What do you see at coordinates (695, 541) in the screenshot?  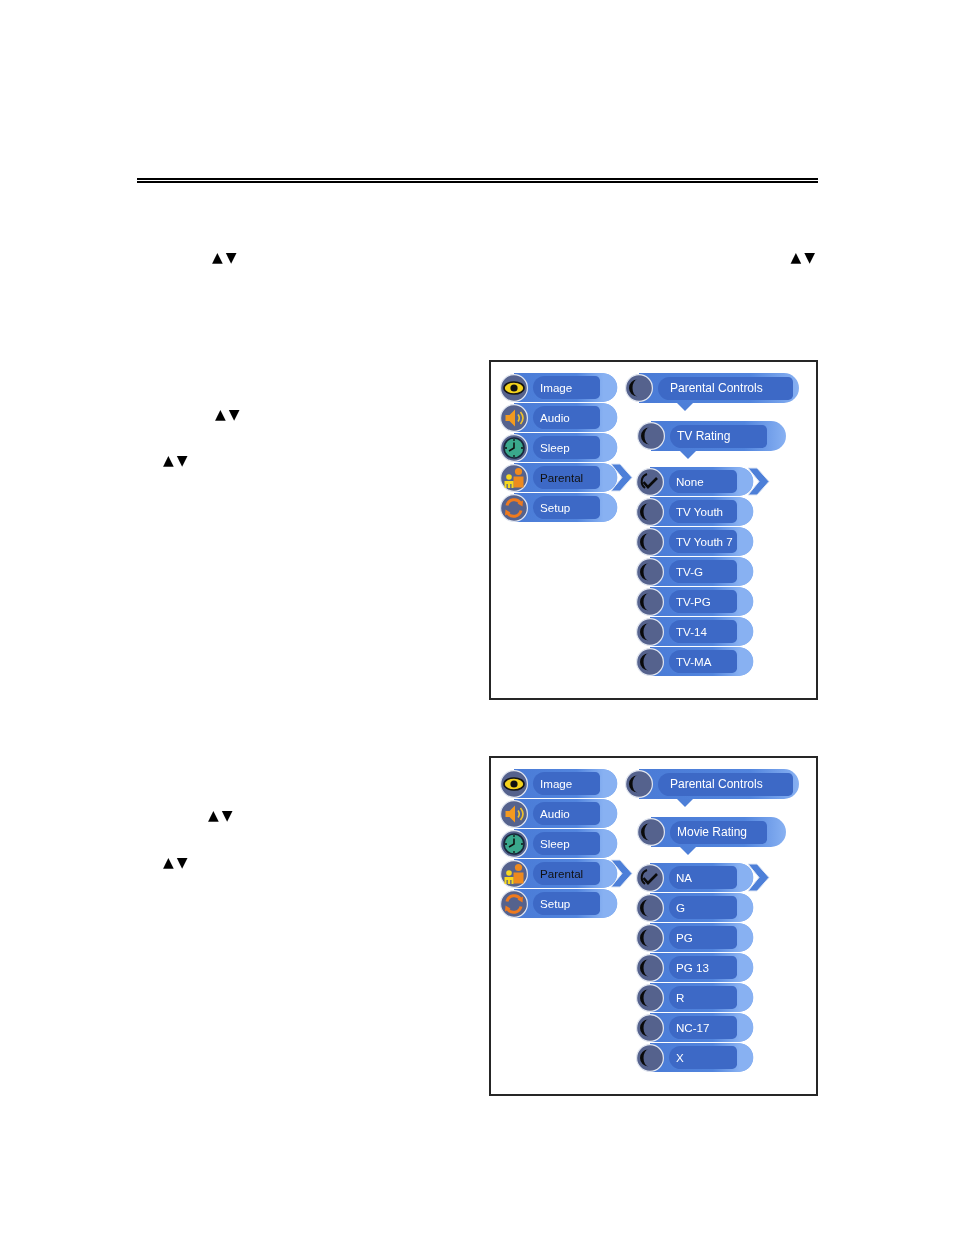 I see `rating-option: TV Youth 7` at bounding box center [695, 541].